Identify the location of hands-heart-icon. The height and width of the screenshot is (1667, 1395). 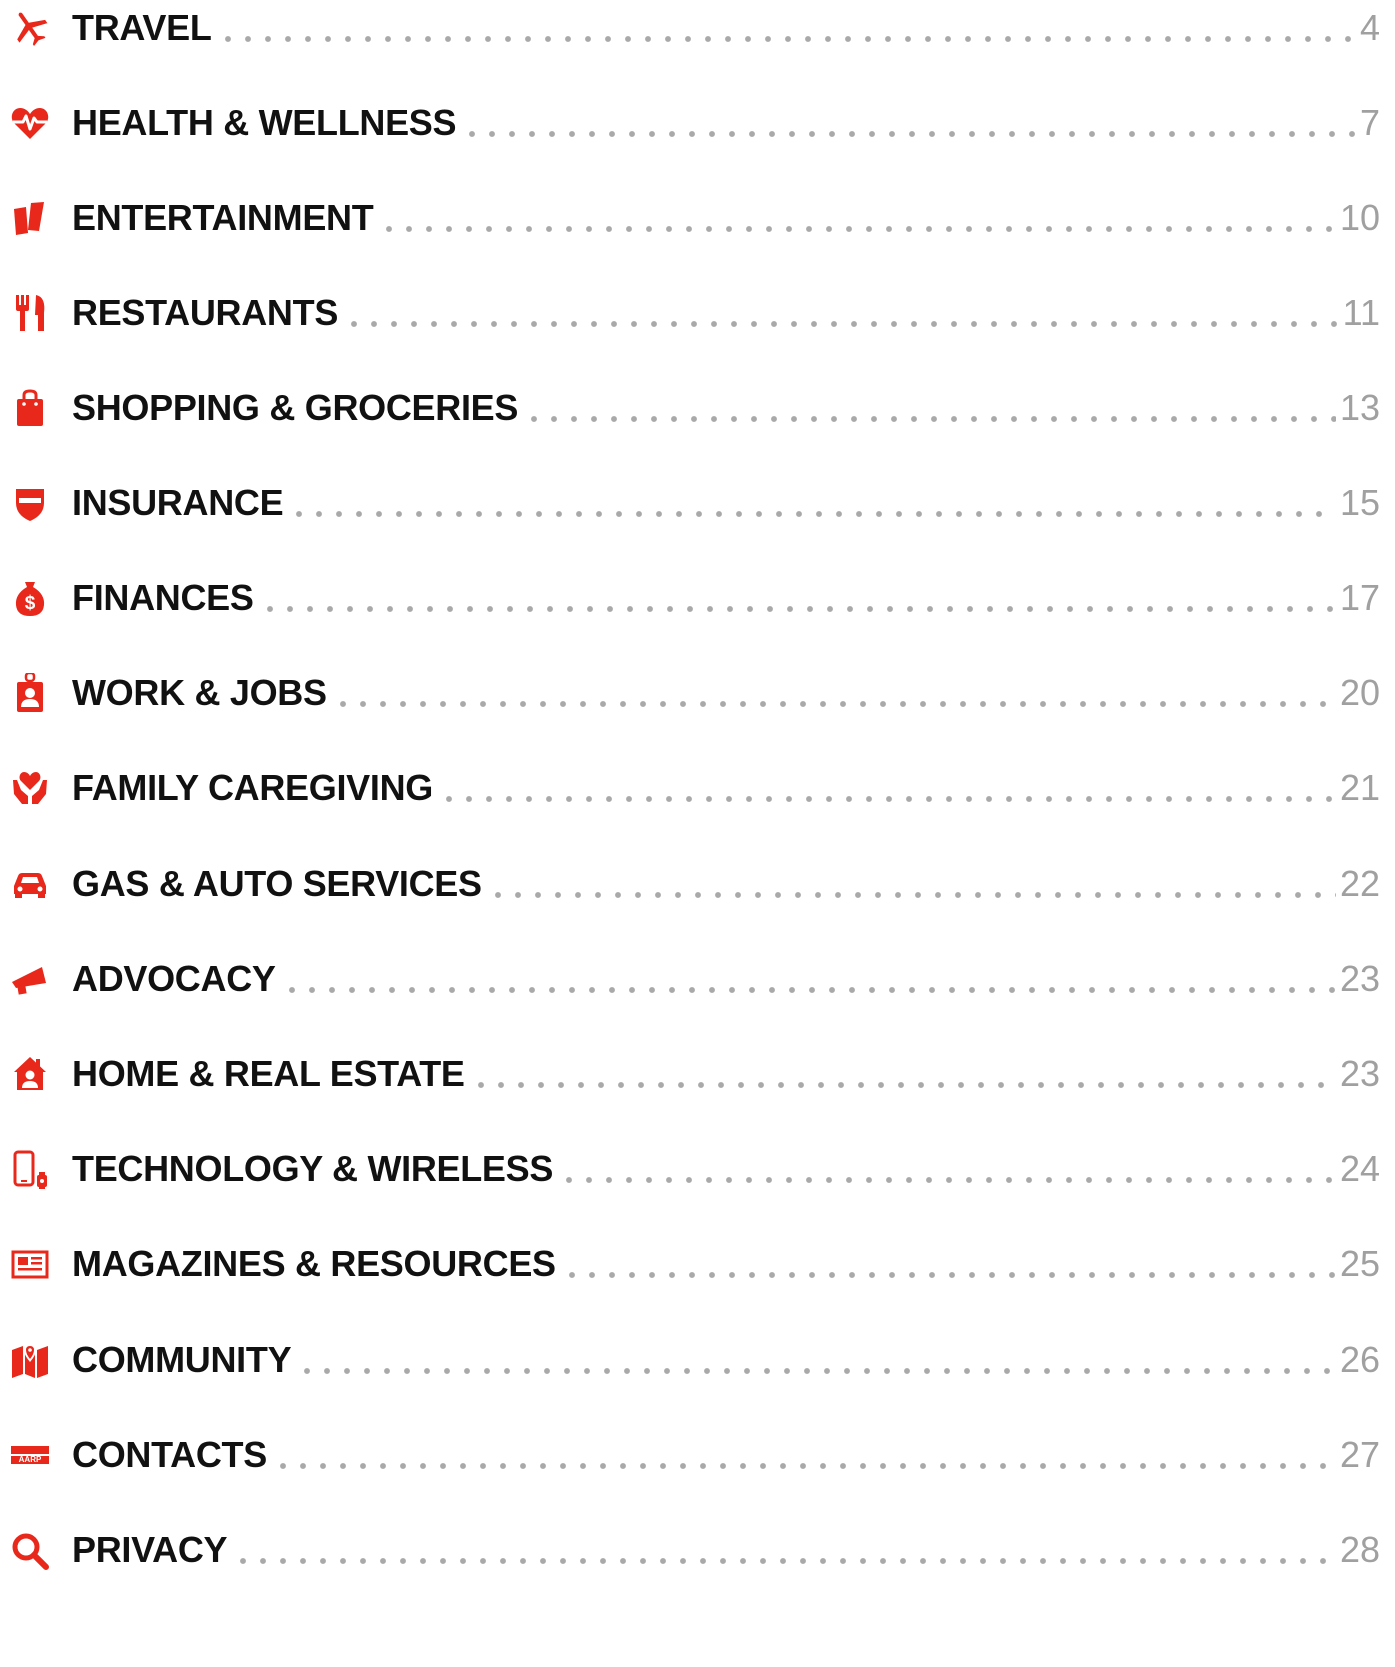
(30, 788).